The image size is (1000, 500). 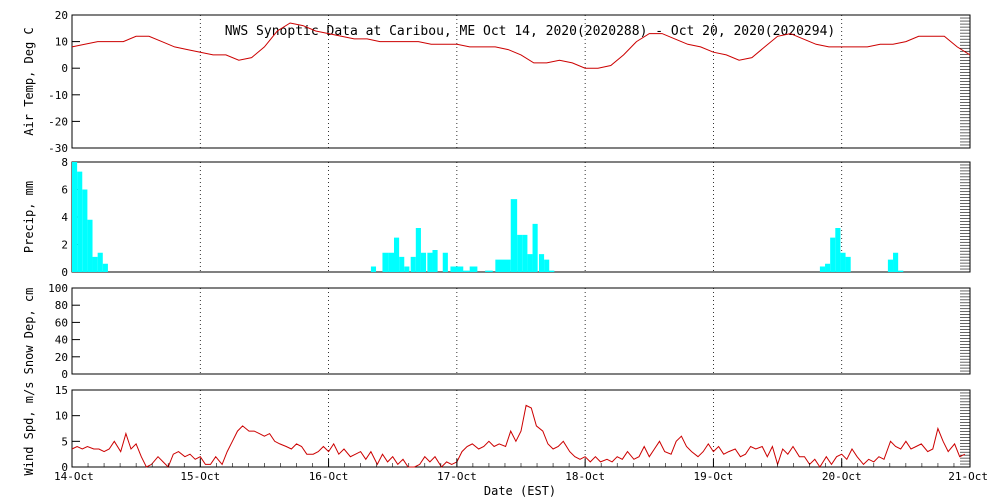 What do you see at coordinates (64, 272) in the screenshot?
I see `precip-ytick-label: 0` at bounding box center [64, 272].